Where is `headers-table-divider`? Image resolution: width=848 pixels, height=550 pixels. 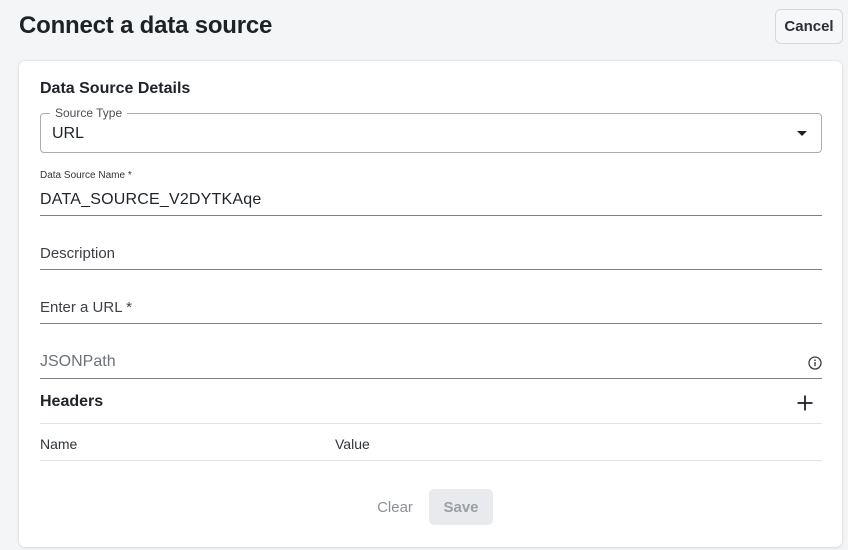
headers-table-divider is located at coordinates (431, 460).